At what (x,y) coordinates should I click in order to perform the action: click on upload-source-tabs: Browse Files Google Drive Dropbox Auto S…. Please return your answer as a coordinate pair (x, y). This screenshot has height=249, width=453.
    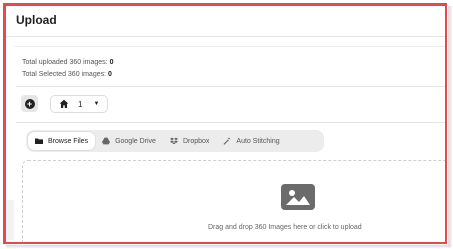
    Looking at the image, I should click on (175, 141).